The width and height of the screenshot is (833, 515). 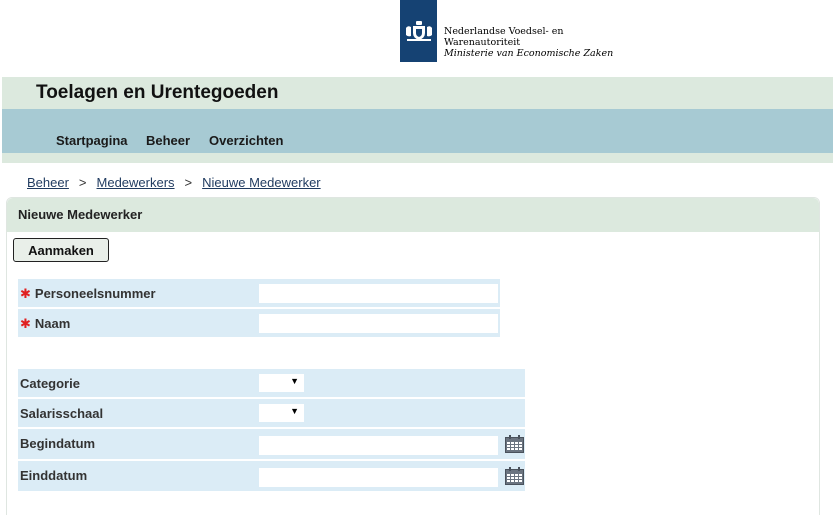 I want to click on personeelsnummer-input, so click(x=378, y=293).